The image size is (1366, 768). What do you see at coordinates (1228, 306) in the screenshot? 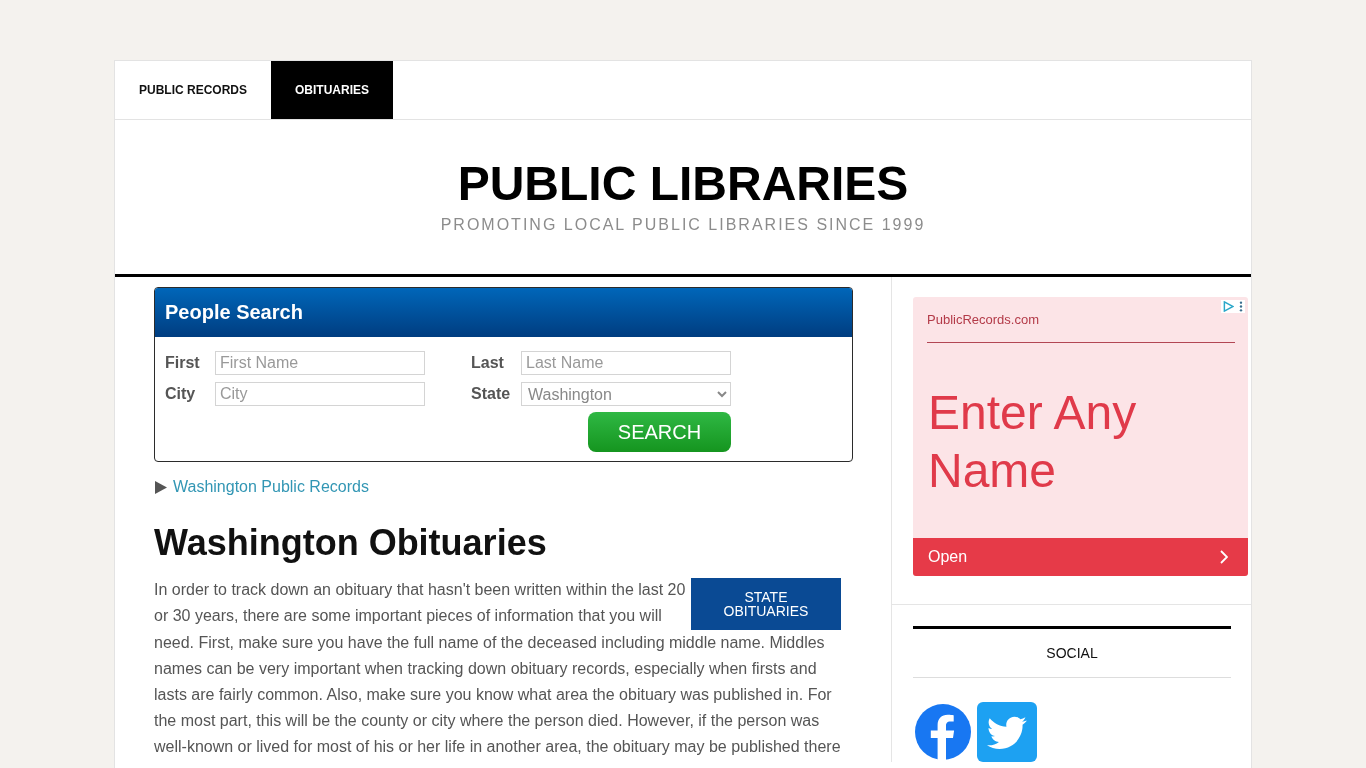
I see `play-icon` at bounding box center [1228, 306].